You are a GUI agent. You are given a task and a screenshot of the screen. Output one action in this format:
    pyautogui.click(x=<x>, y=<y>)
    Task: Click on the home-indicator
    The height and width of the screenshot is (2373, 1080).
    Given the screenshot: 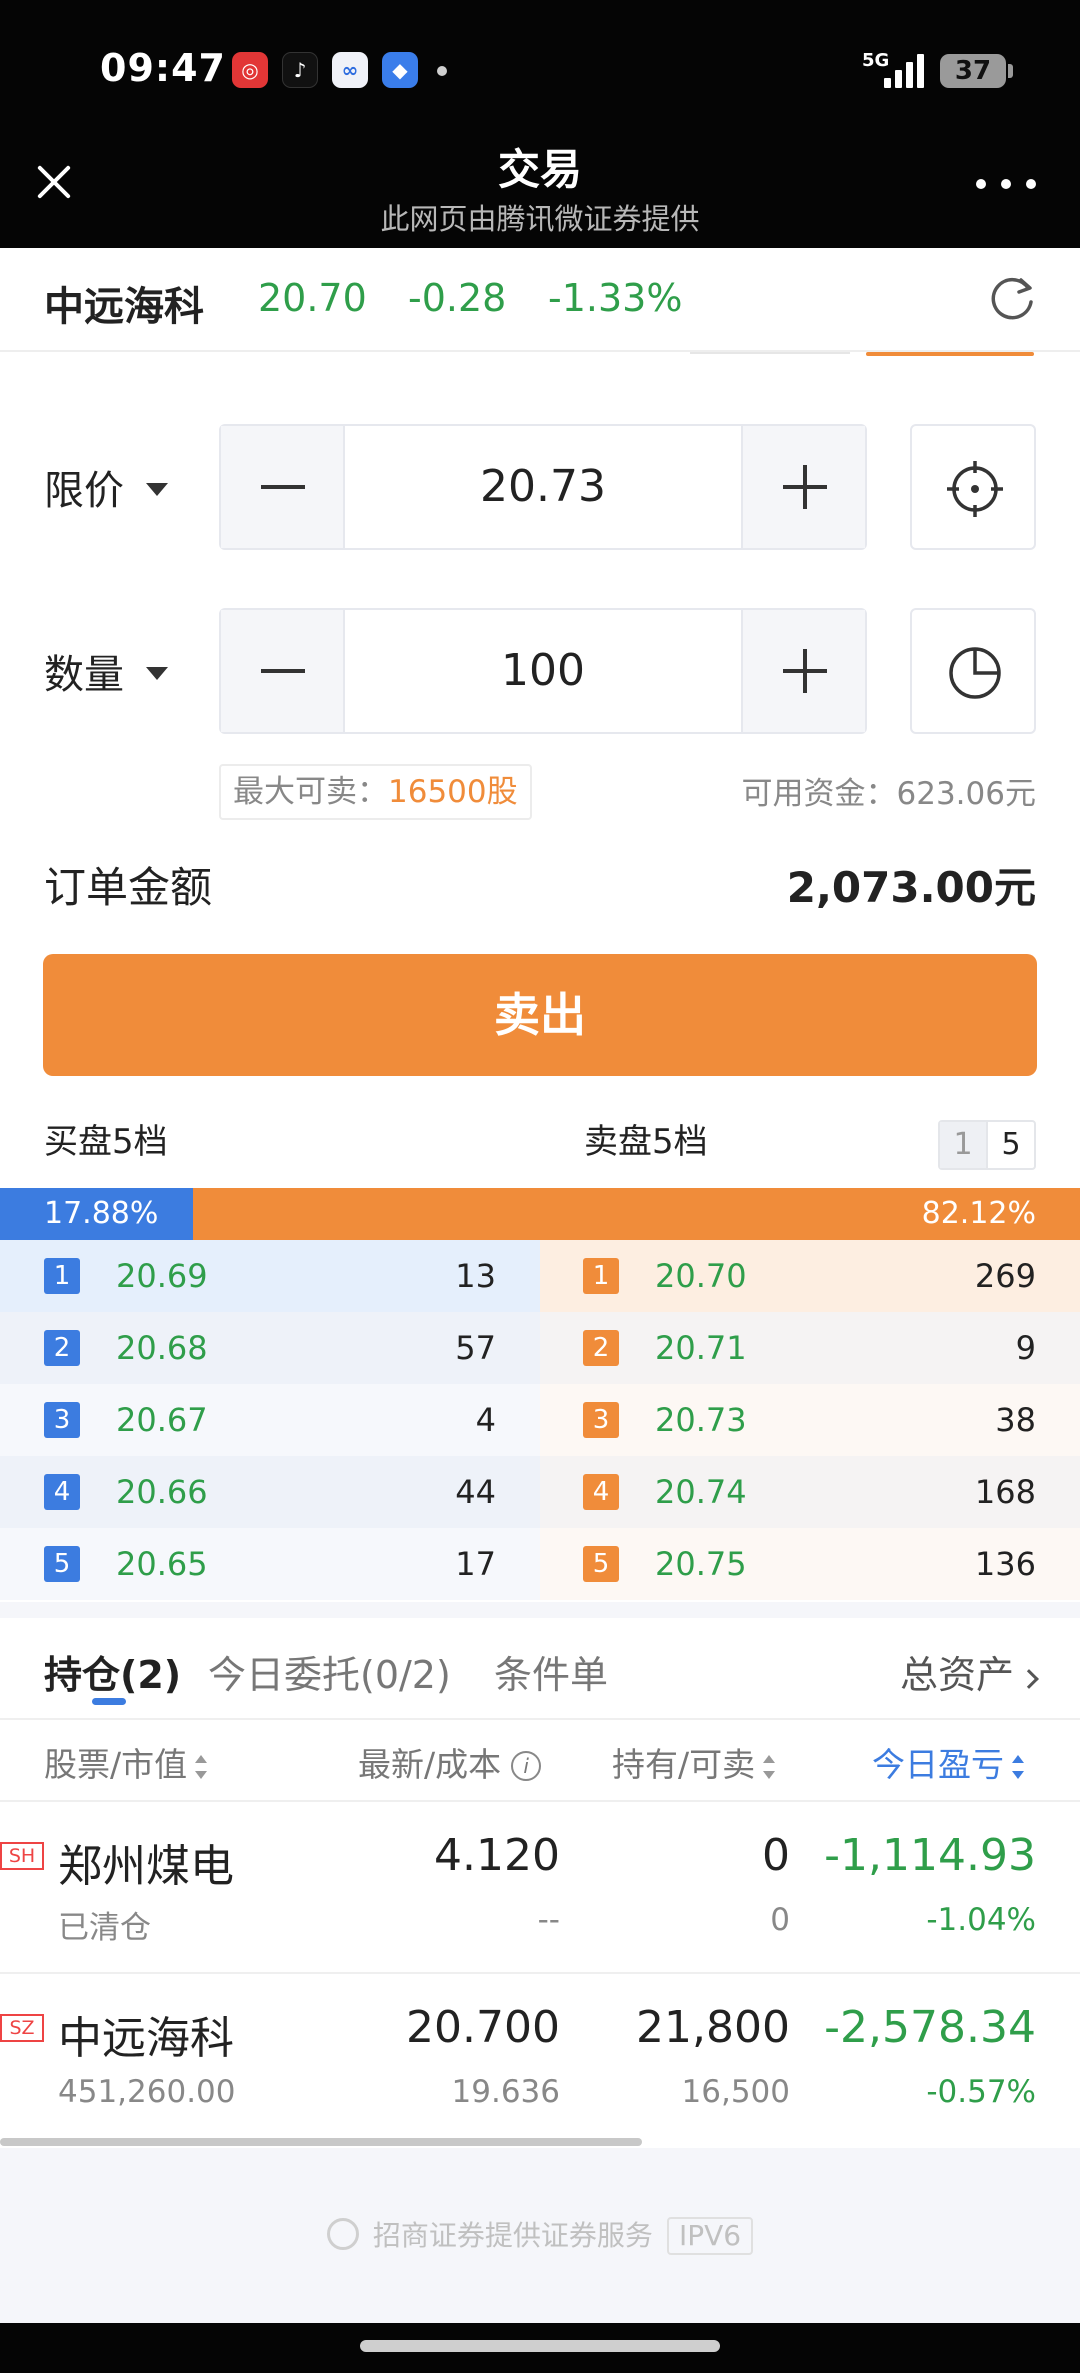 What is the action you would take?
    pyautogui.click(x=540, y=2346)
    